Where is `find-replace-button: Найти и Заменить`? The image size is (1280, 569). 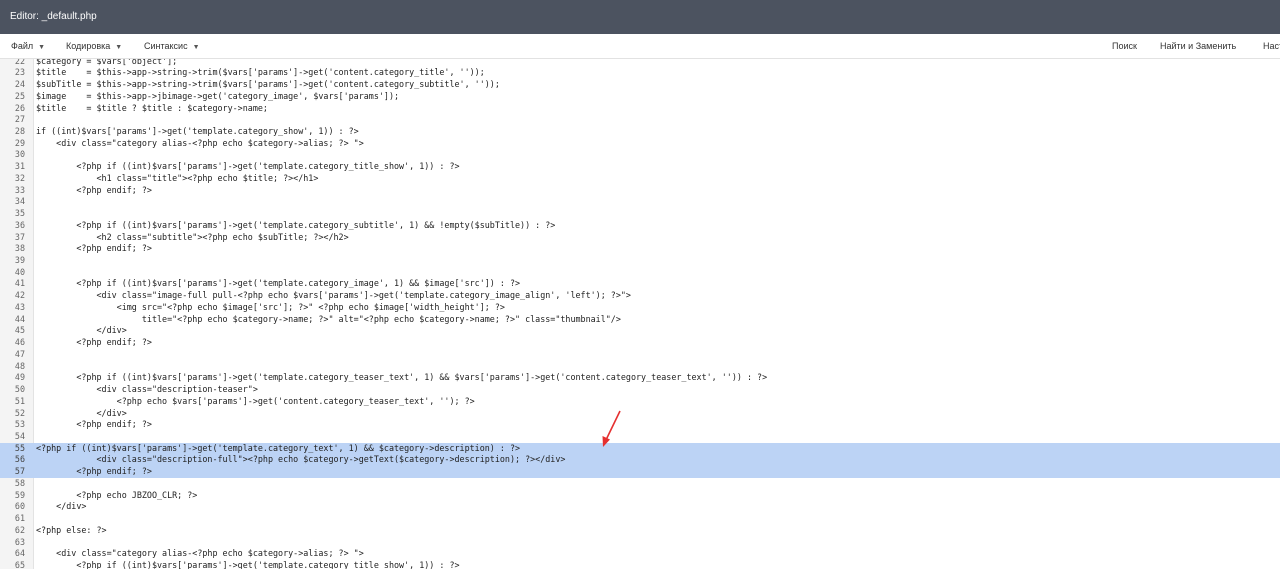 find-replace-button: Найти и Заменить is located at coordinates (1198, 46).